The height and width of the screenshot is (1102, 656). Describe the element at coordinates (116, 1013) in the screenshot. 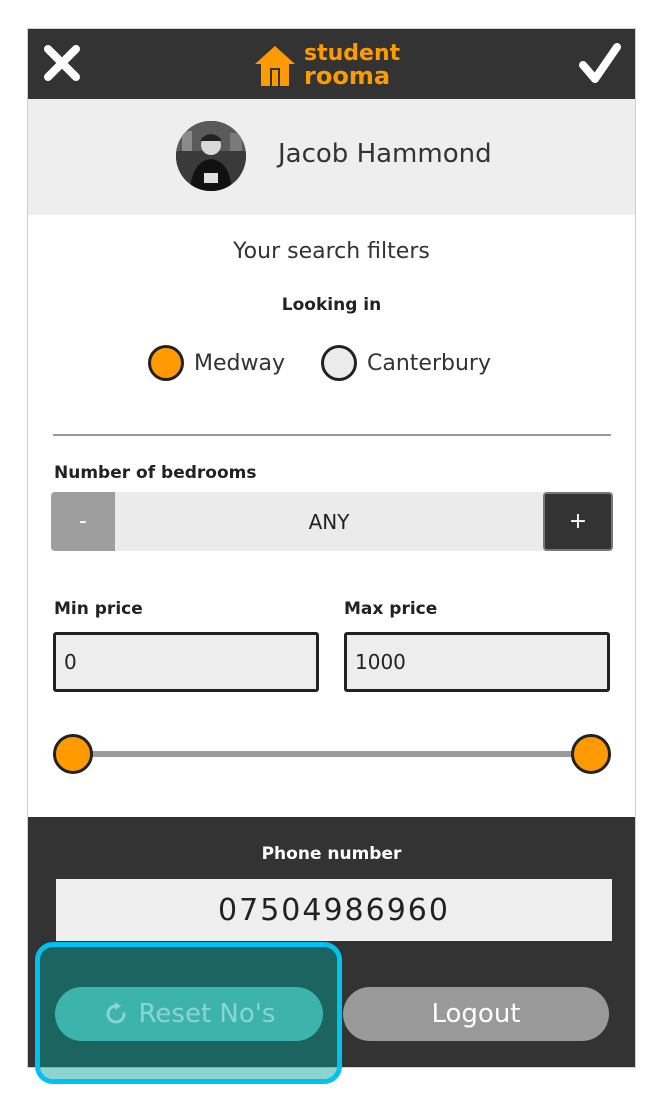

I see `refresh-icon` at that location.